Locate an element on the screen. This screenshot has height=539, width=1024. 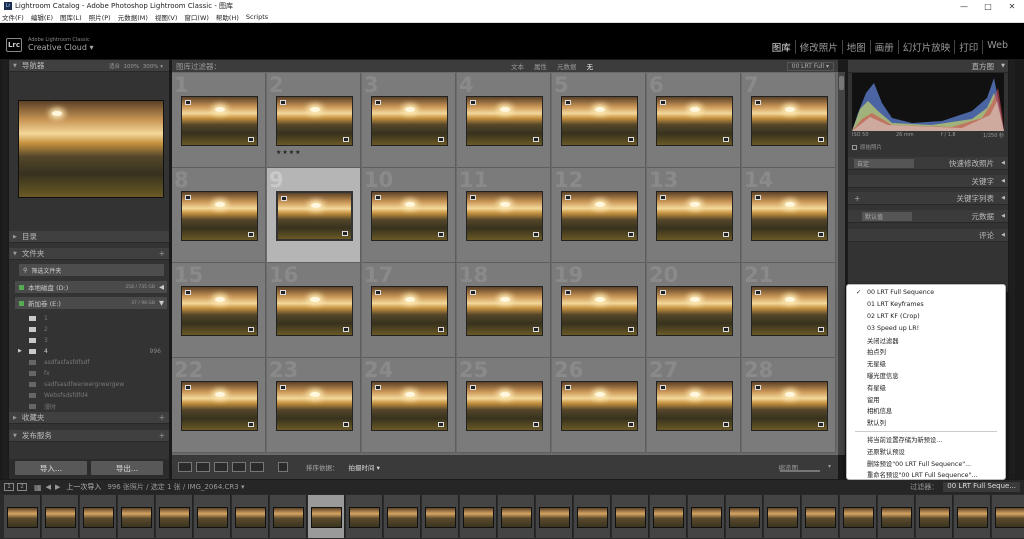
forward-arrow-icon: ▶ is located at coordinates (57, 487).